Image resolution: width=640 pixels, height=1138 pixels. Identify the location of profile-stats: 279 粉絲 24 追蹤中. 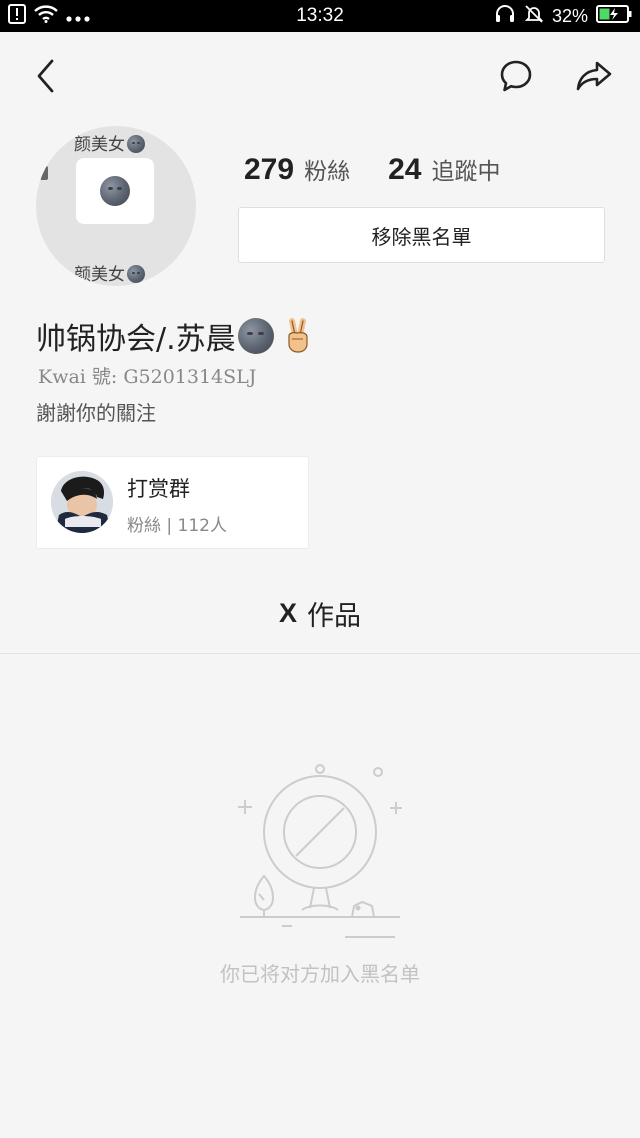
(372, 172).